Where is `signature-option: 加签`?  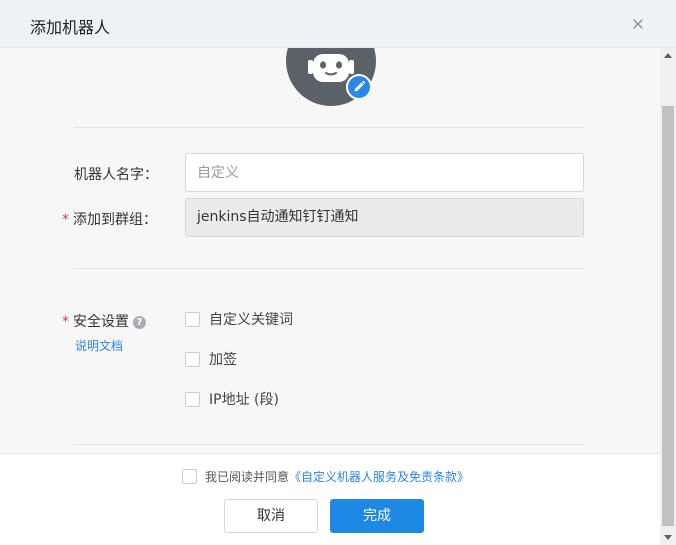 signature-option: 加签 is located at coordinates (211, 359).